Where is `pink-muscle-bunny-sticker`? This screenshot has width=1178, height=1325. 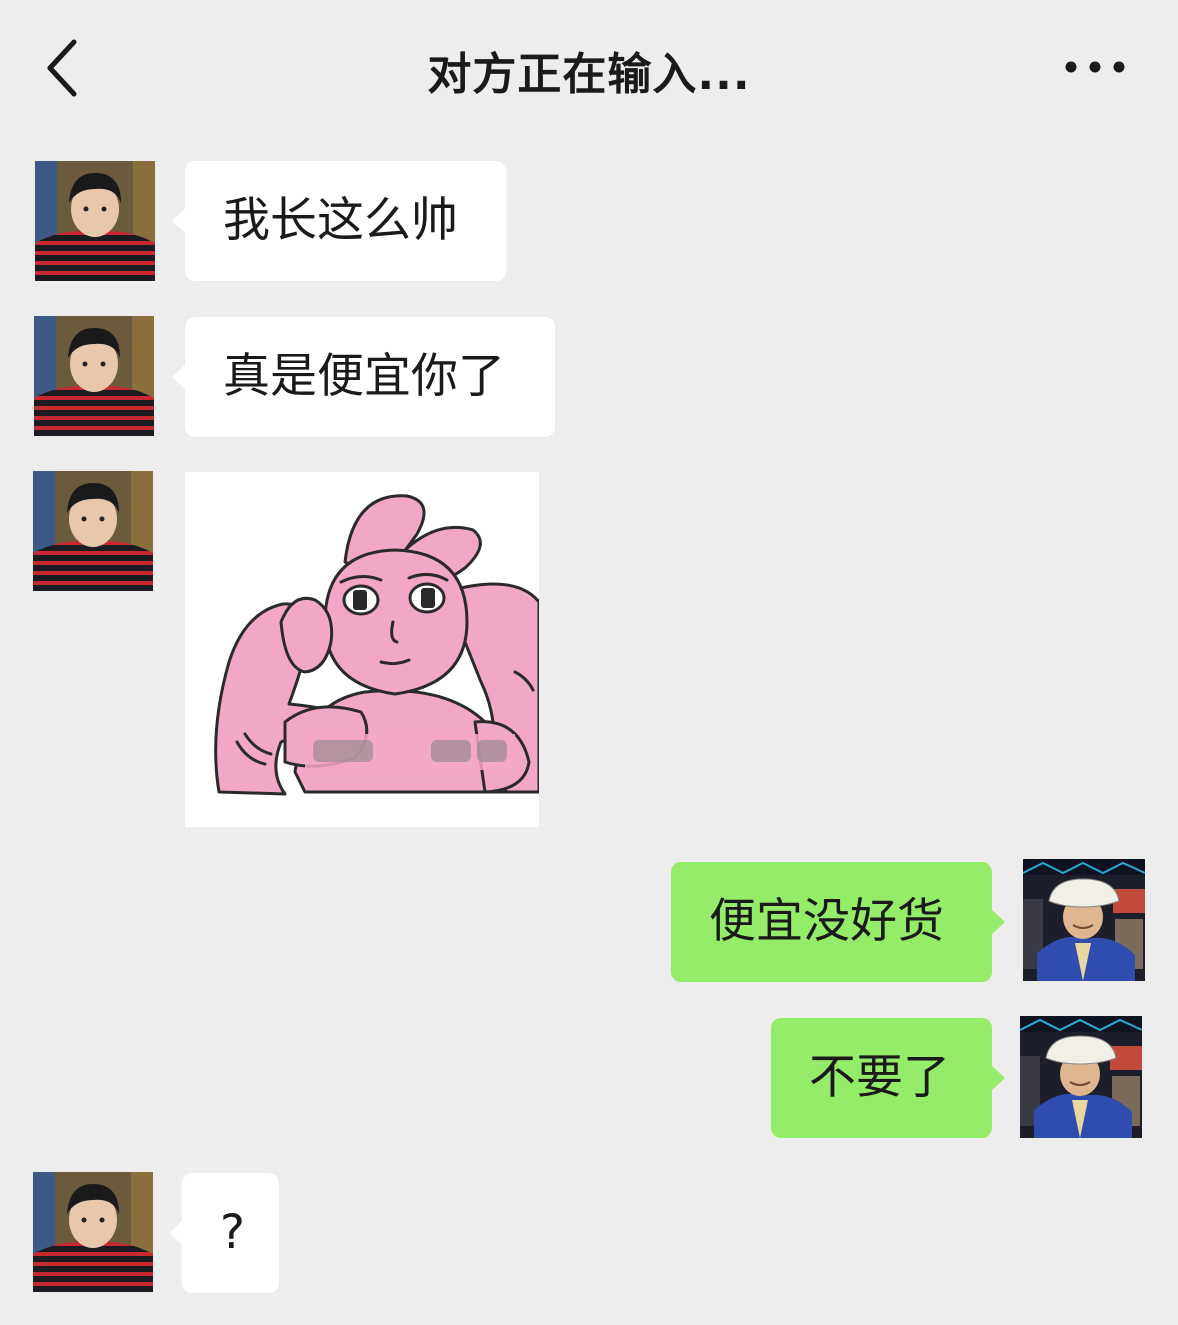 pink-muscle-bunny-sticker is located at coordinates (376, 645).